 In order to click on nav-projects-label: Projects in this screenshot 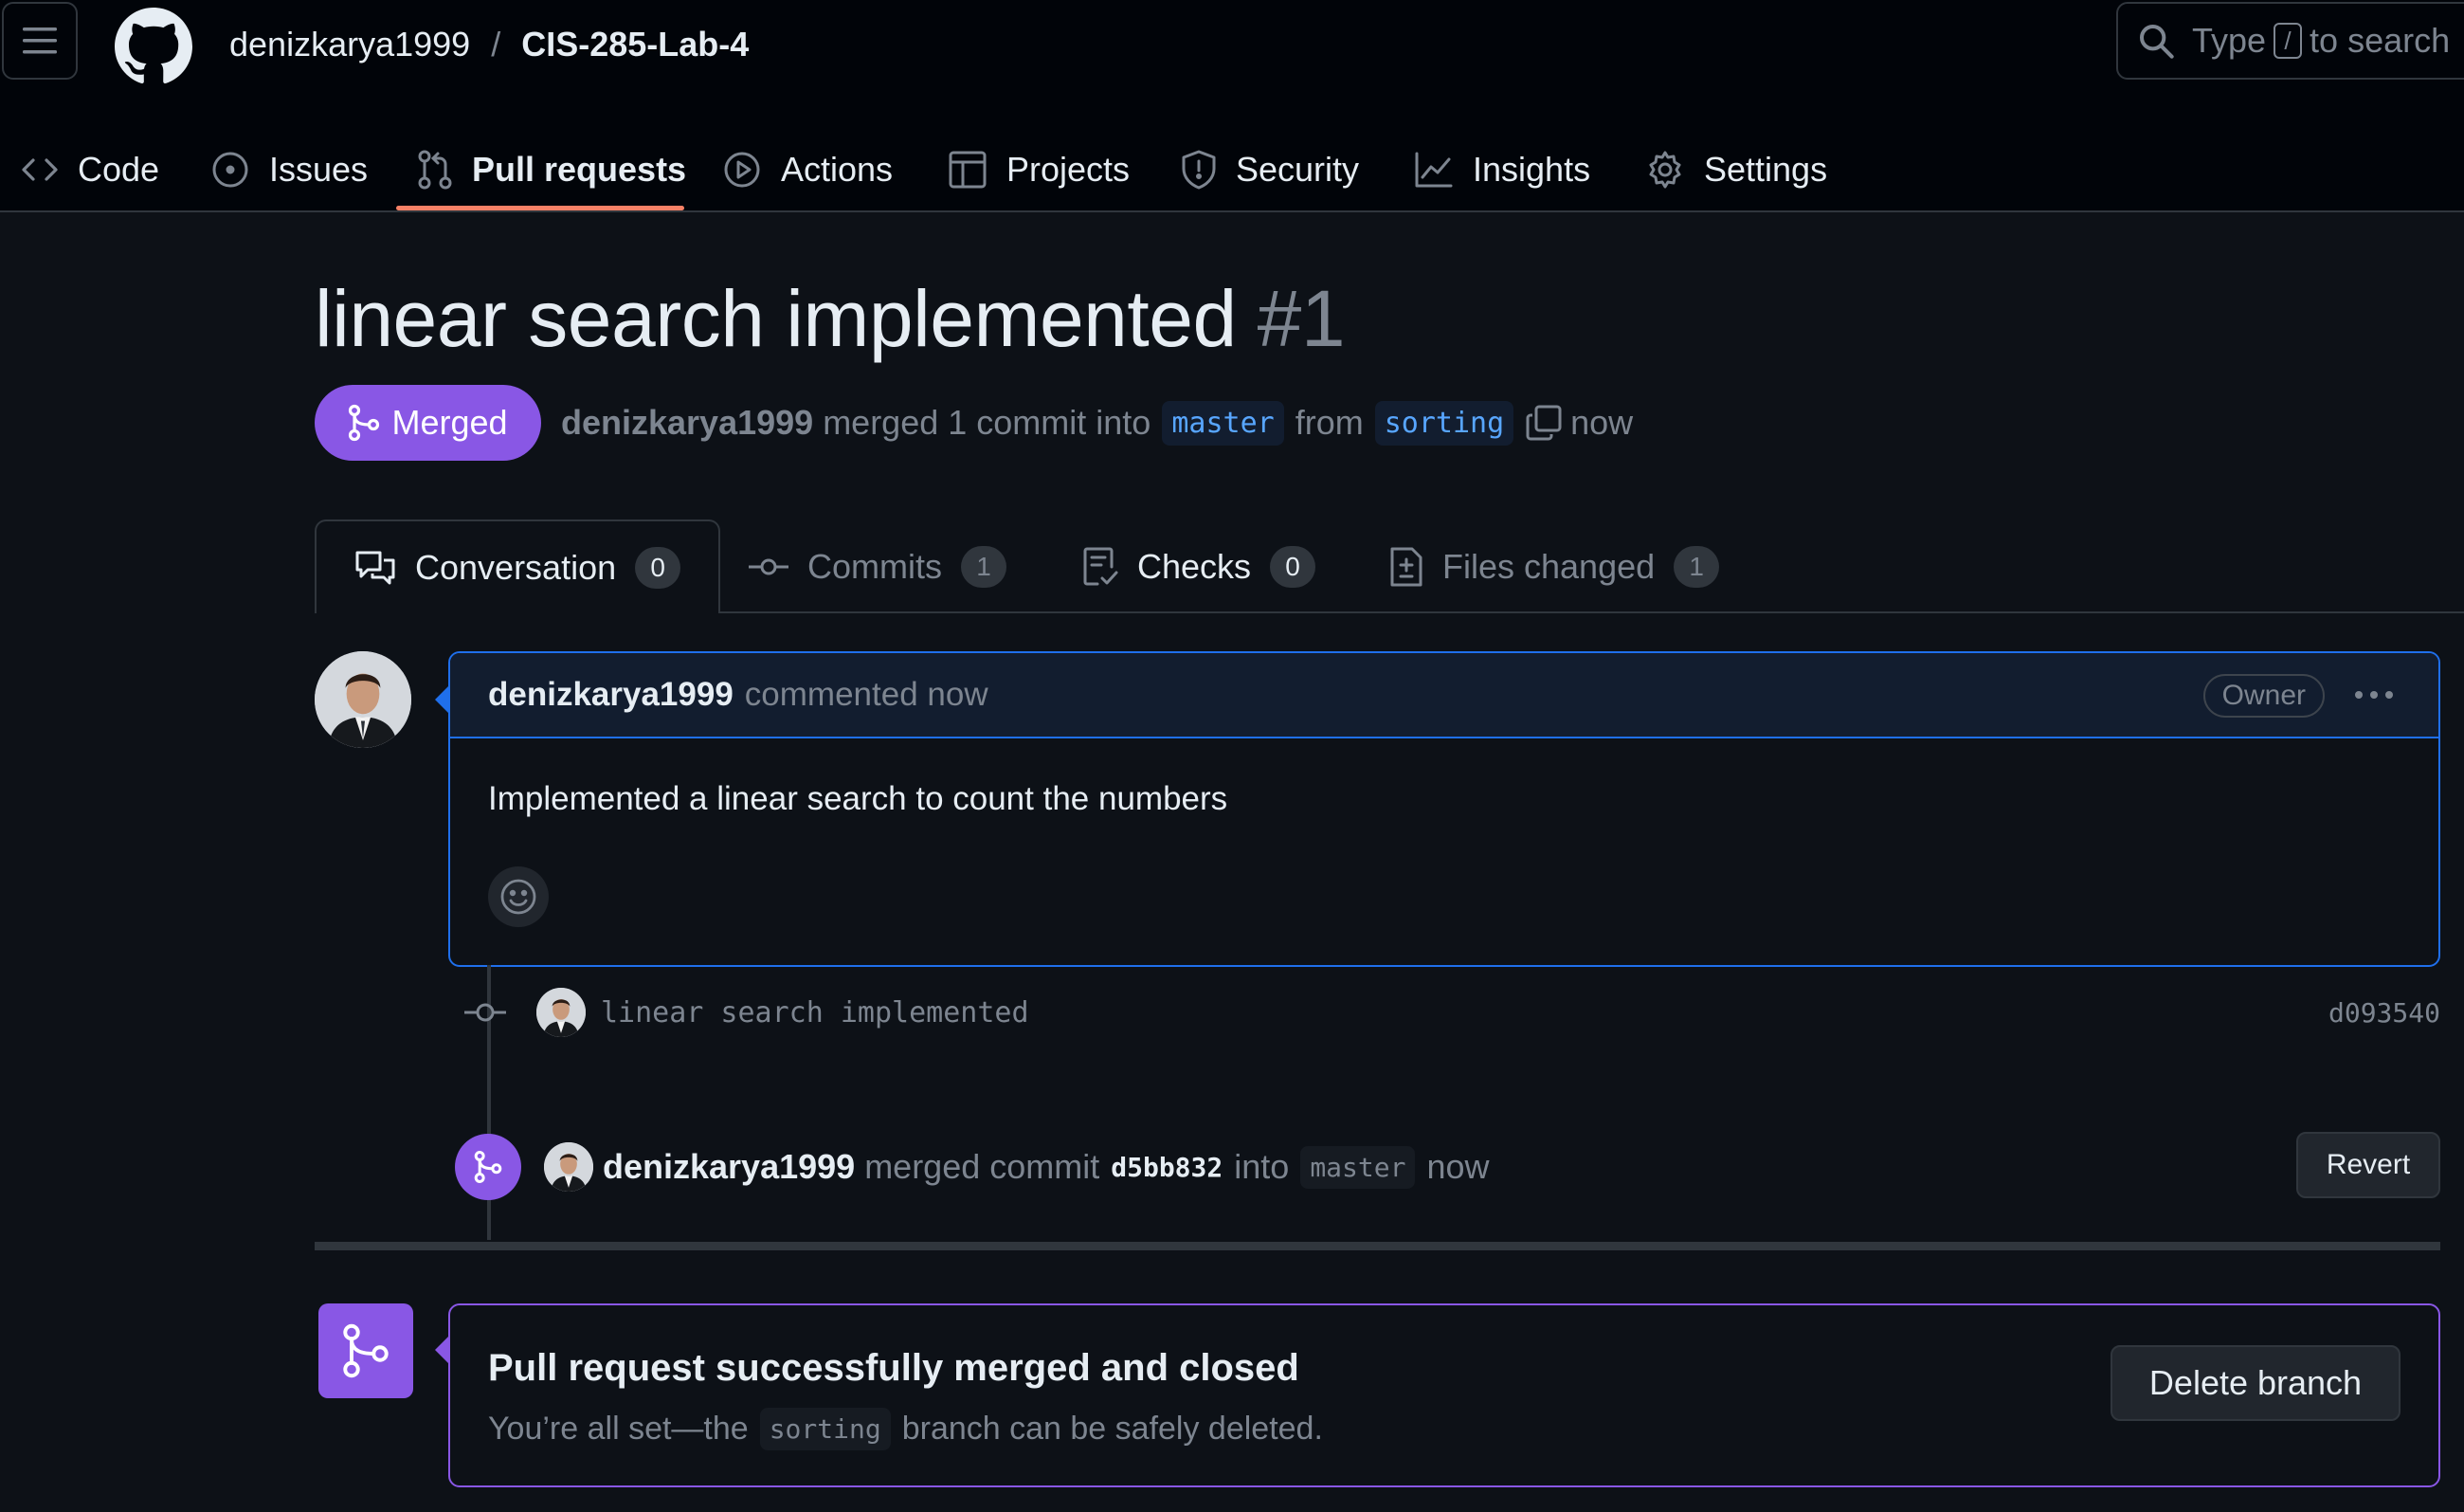, I will do `click(1068, 170)`.